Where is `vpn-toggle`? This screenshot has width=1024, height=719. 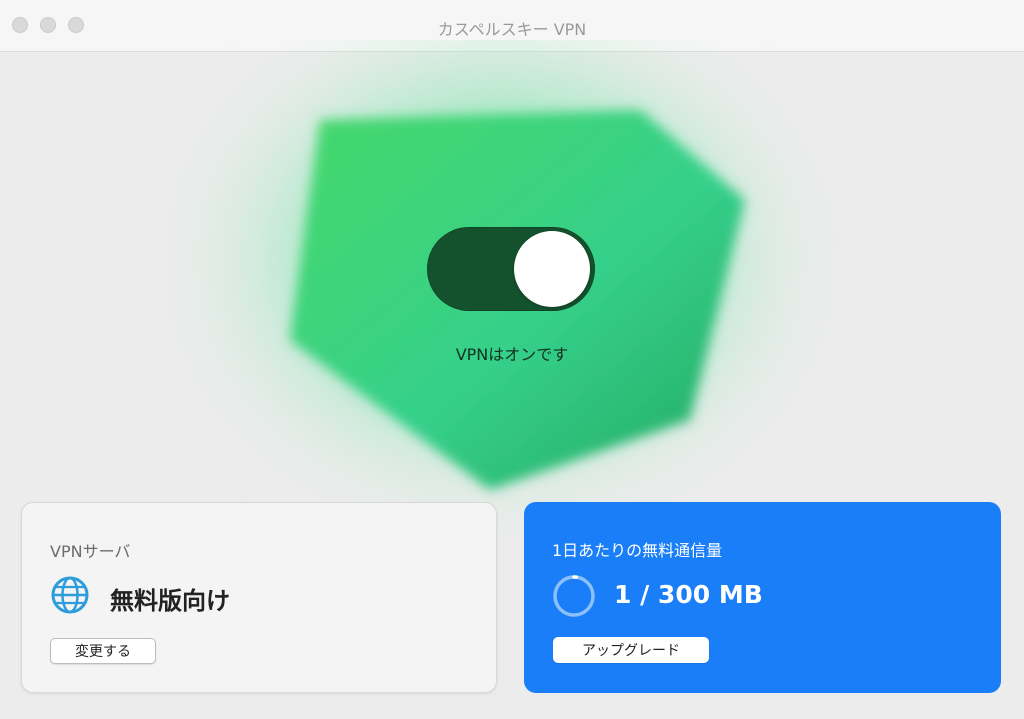
vpn-toggle is located at coordinates (511, 269).